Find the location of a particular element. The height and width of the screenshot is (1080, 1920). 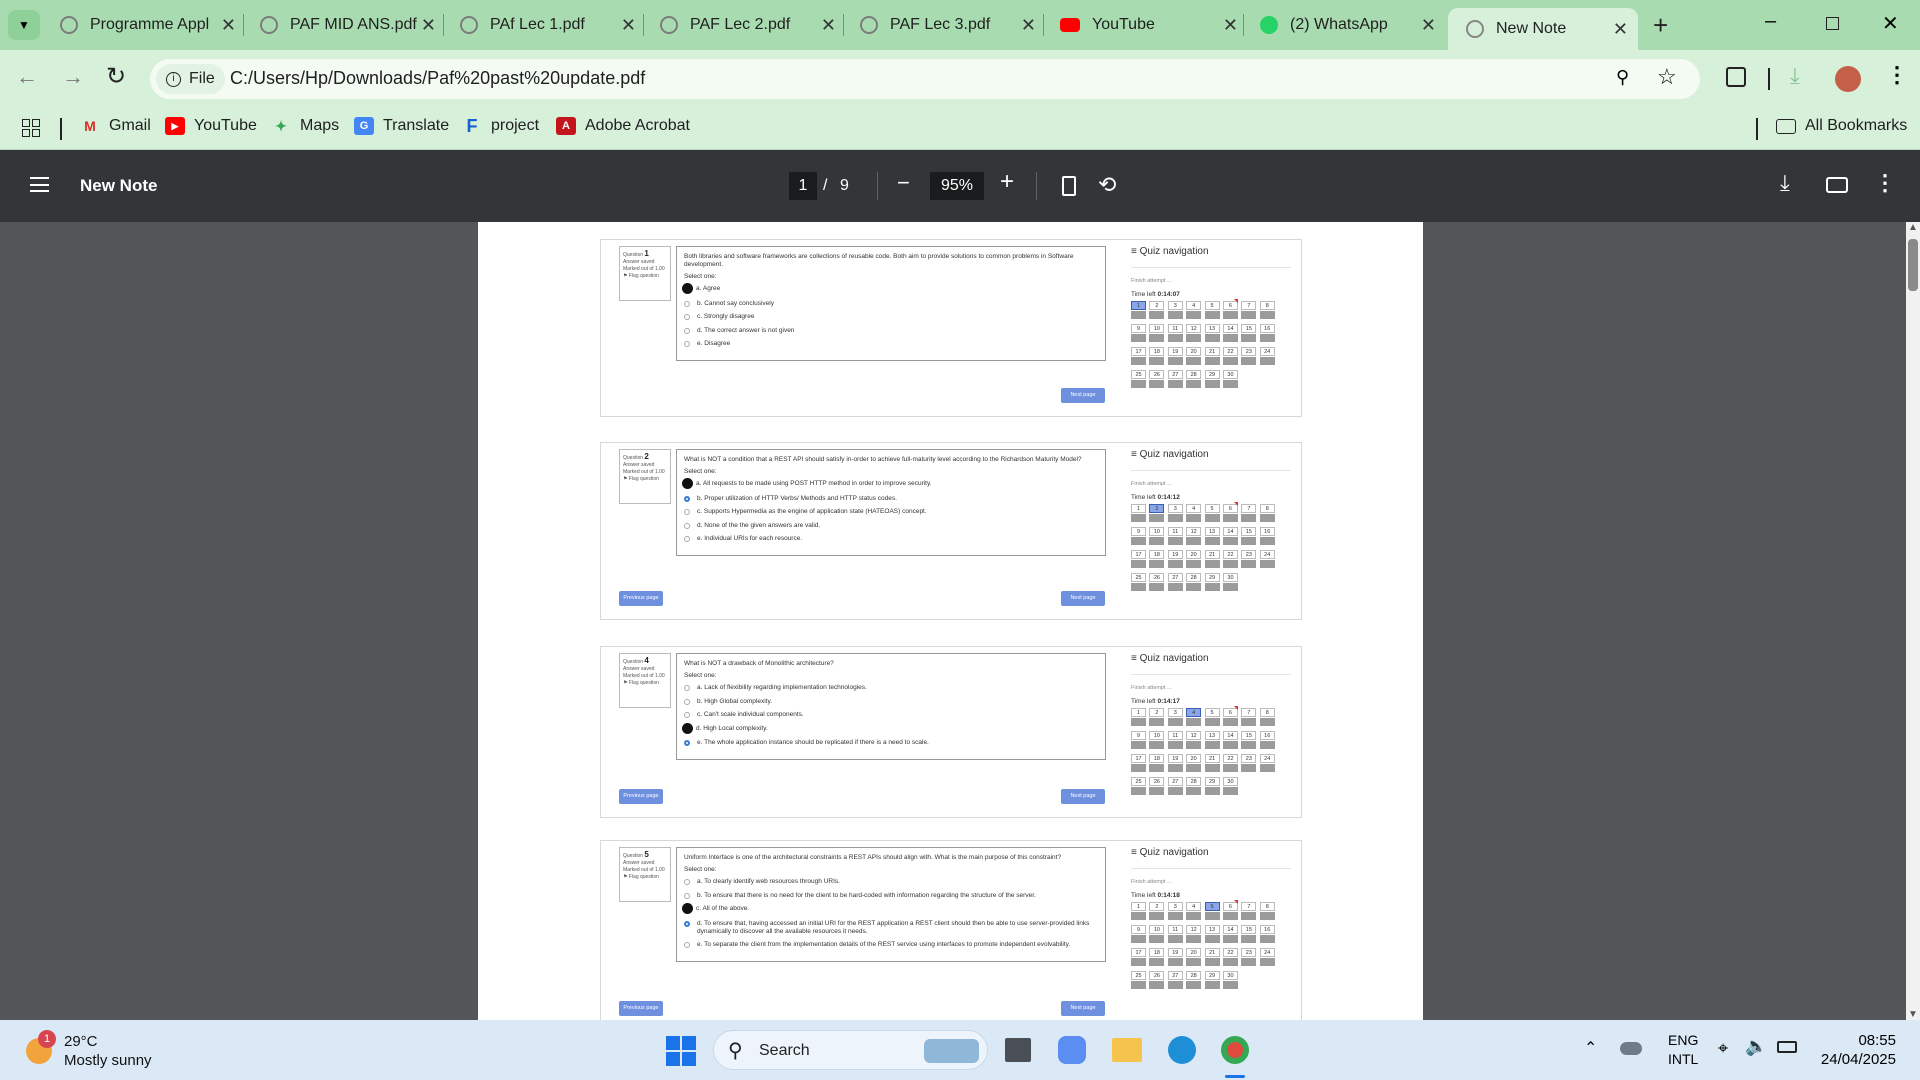

download-icon: ⤓ is located at coordinates (1795, 76).